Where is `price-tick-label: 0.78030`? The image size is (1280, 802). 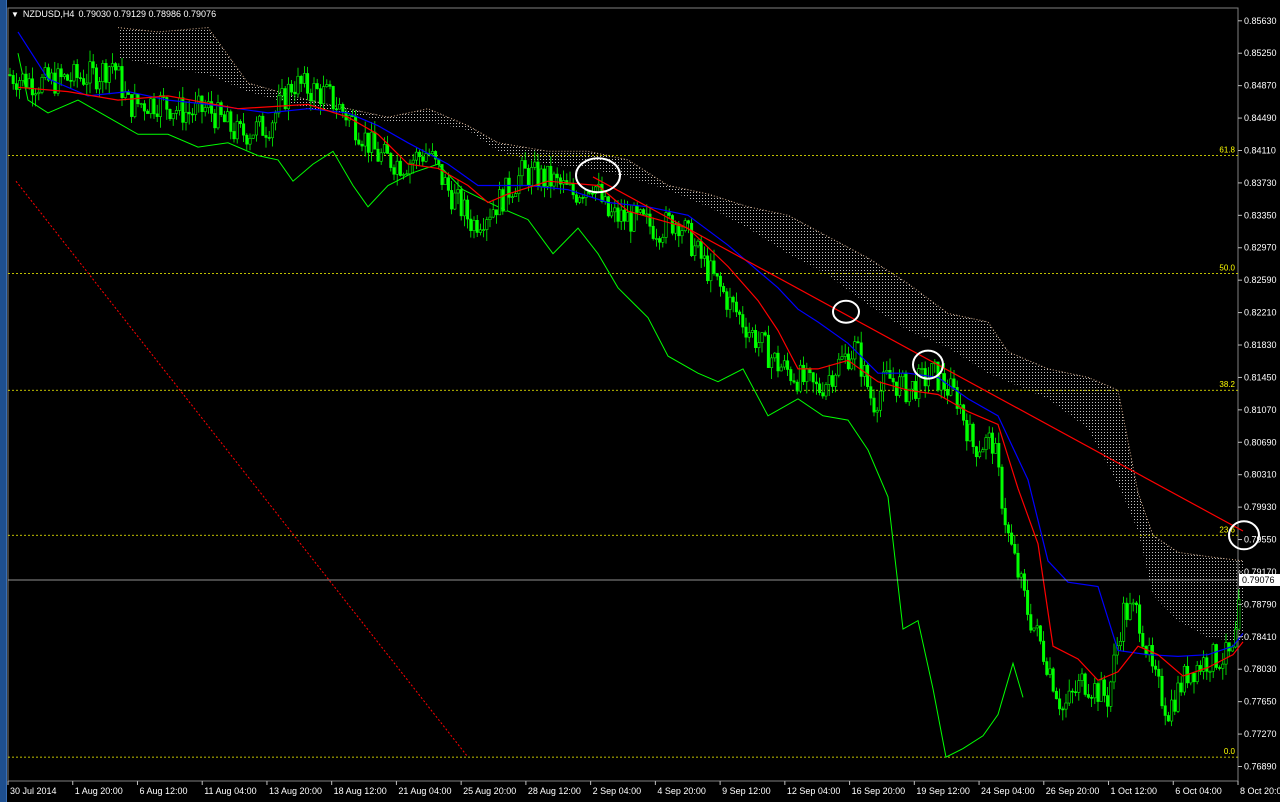 price-tick-label: 0.78030 is located at coordinates (1260, 669).